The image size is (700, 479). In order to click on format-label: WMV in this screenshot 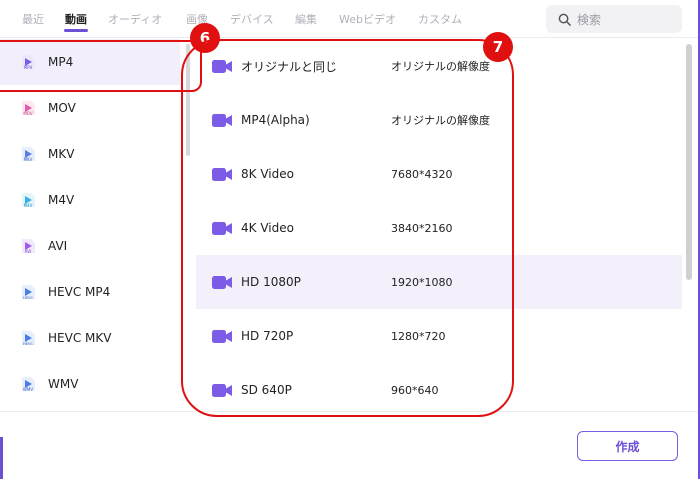, I will do `click(63, 384)`.